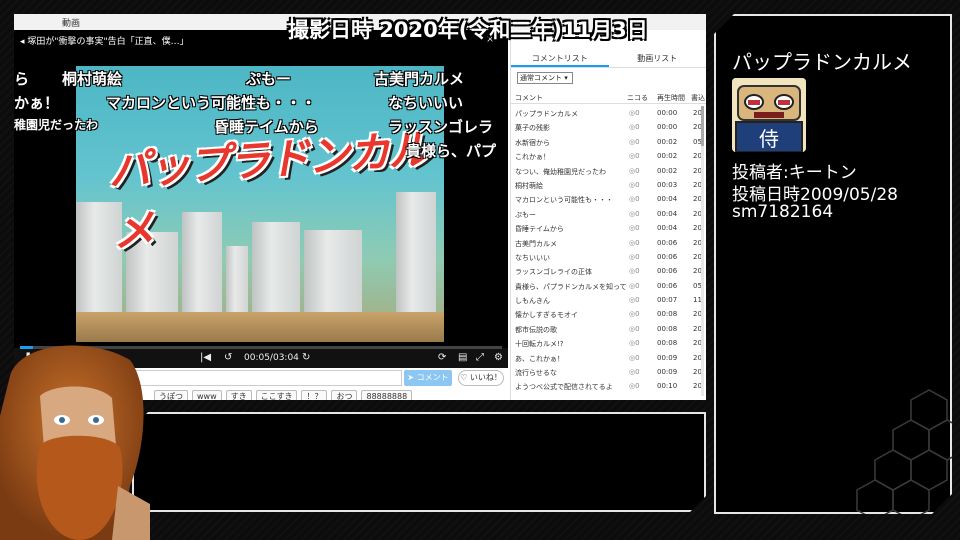 The image size is (960, 540). What do you see at coordinates (480, 357) in the screenshot?
I see `fullscreen-icon: ⤢` at bounding box center [480, 357].